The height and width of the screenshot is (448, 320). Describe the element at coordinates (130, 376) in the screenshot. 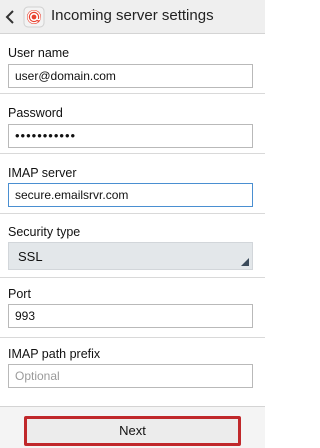

I see `imap-path-prefix-field: Optional` at that location.